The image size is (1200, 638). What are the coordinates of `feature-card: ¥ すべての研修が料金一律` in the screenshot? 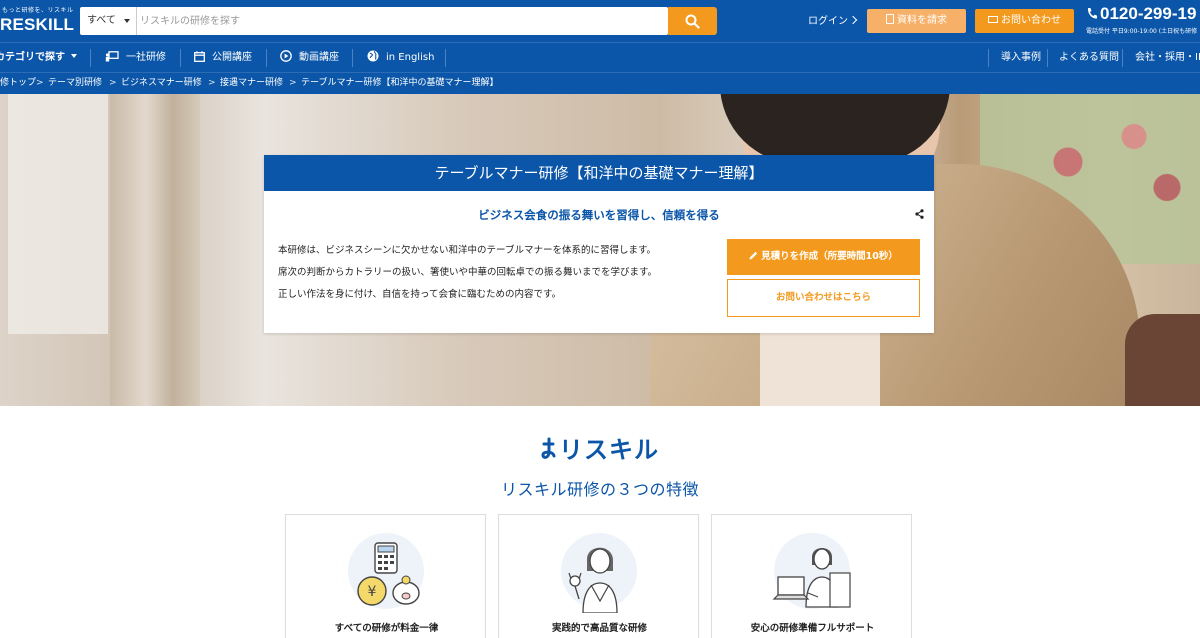 It's located at (385, 576).